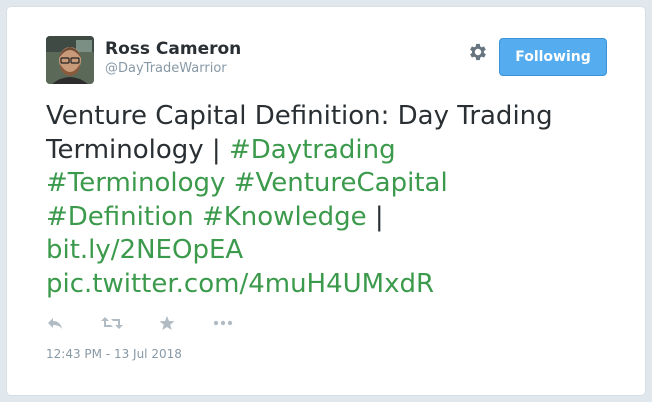 The width and height of the screenshot is (652, 402). What do you see at coordinates (284, 217) in the screenshot?
I see `hashtag-knowledge: #Knowledge` at bounding box center [284, 217].